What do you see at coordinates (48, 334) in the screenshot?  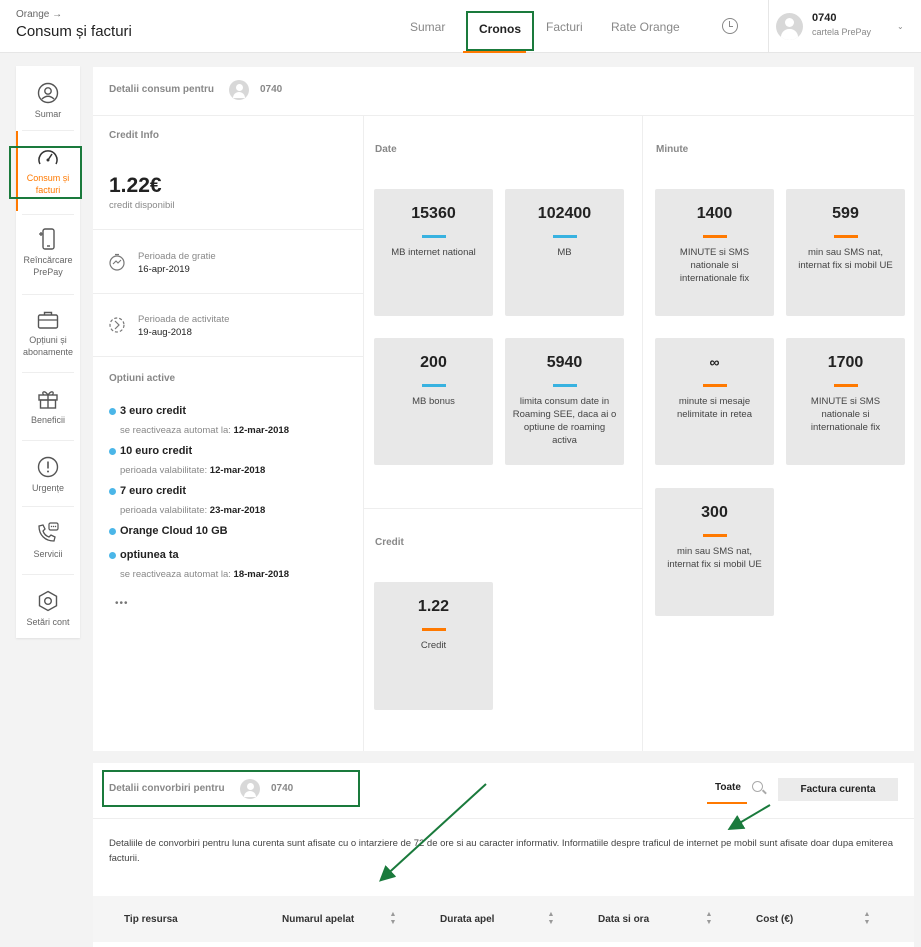 I see `sidebar-item-optiuni: Opțiuni și abonamente` at bounding box center [48, 334].